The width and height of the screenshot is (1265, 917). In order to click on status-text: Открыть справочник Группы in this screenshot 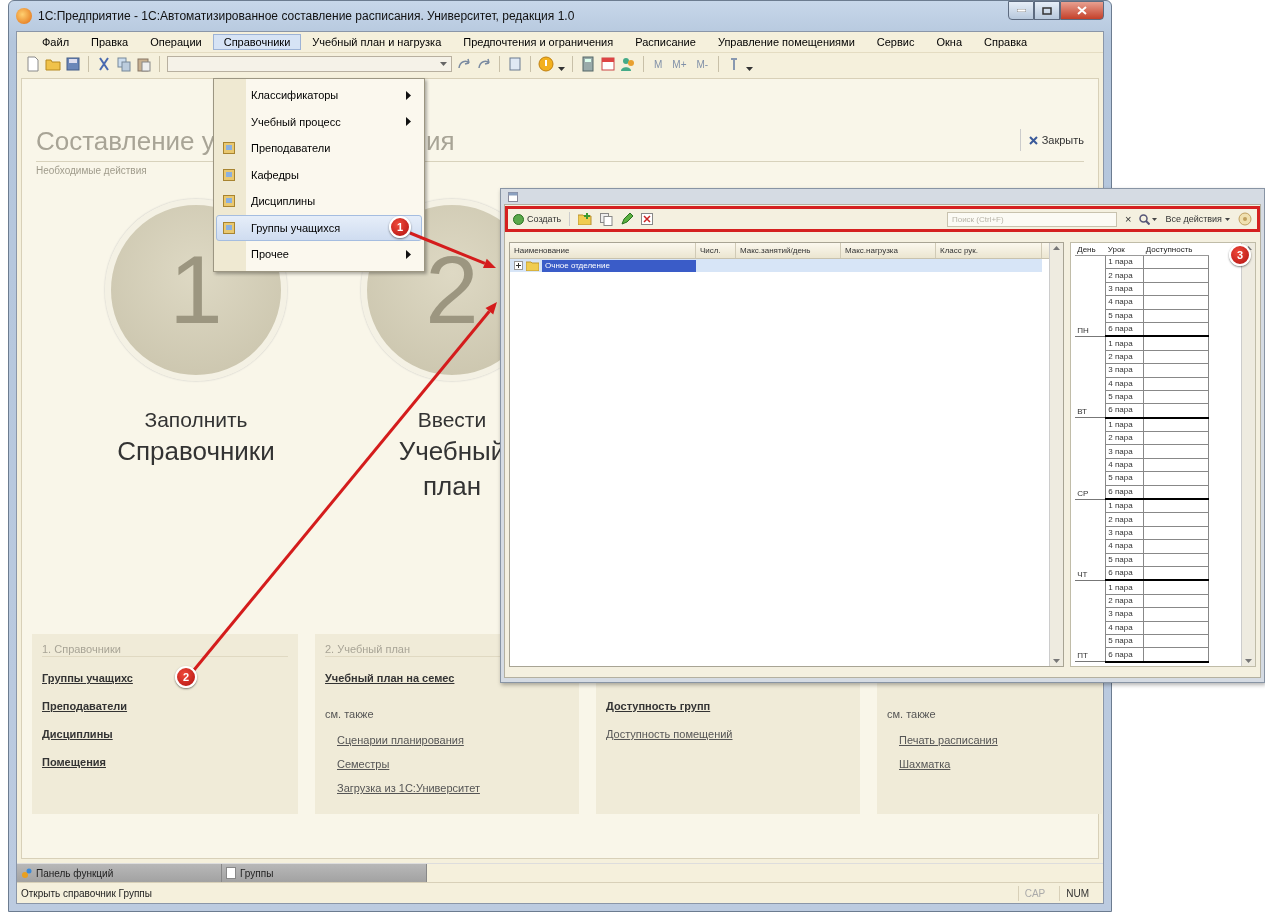, I will do `click(87, 893)`.